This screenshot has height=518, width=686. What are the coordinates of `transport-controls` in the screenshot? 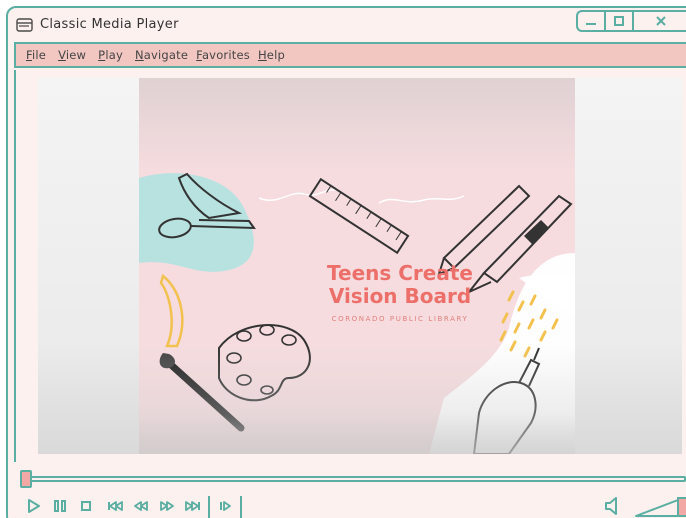 It's located at (354, 505).